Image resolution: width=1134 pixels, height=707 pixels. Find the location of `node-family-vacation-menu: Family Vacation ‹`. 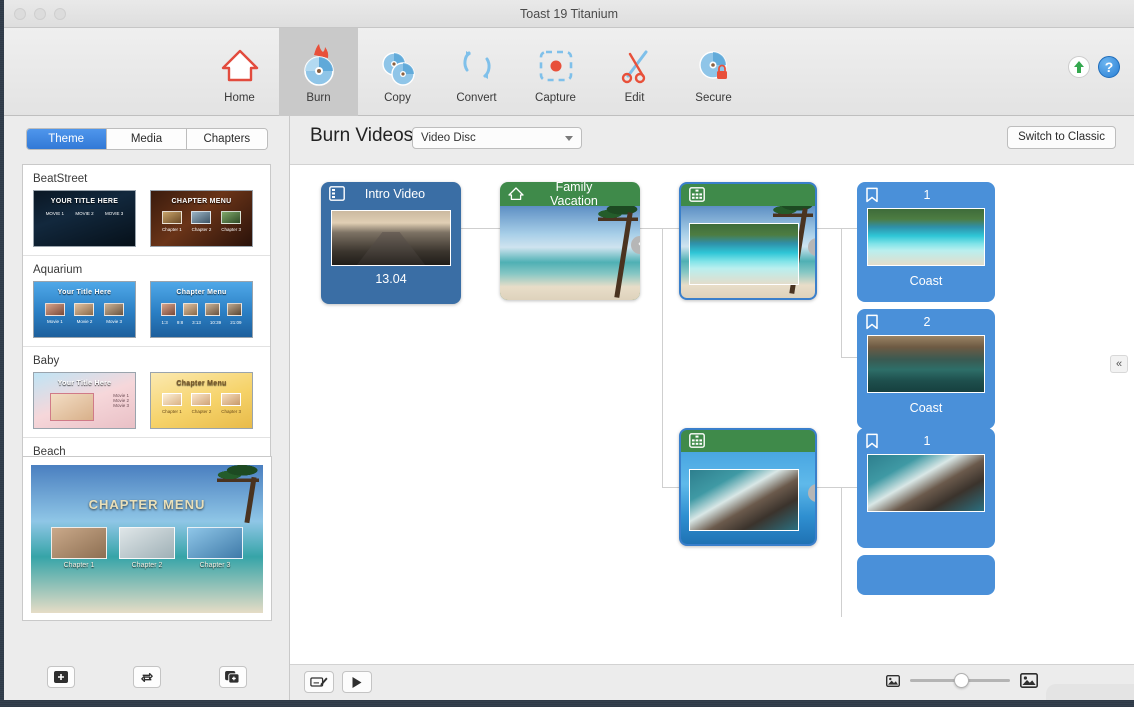

node-family-vacation-menu: Family Vacation ‹ is located at coordinates (570, 241).